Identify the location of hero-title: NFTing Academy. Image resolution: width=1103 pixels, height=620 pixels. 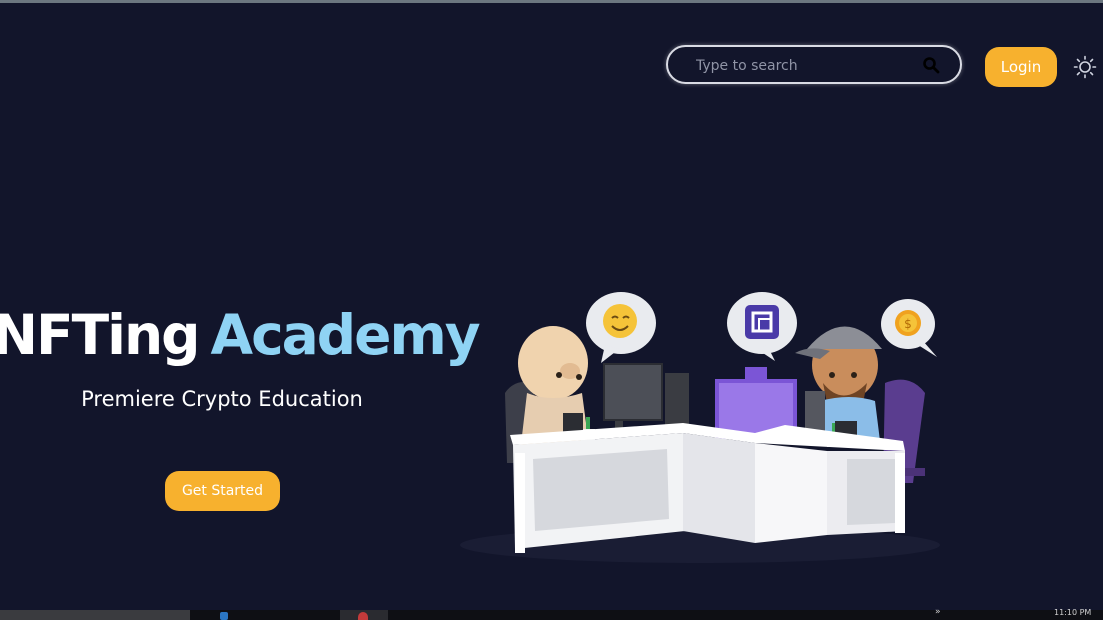
(240, 335).